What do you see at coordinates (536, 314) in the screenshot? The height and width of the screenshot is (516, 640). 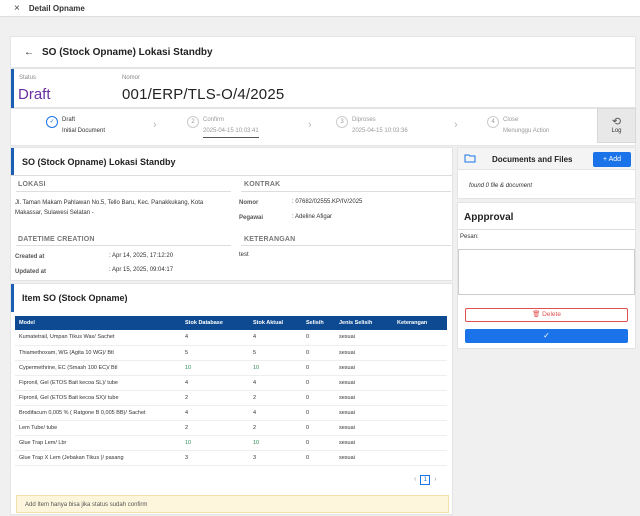 I see `trash-icon: 🗑` at bounding box center [536, 314].